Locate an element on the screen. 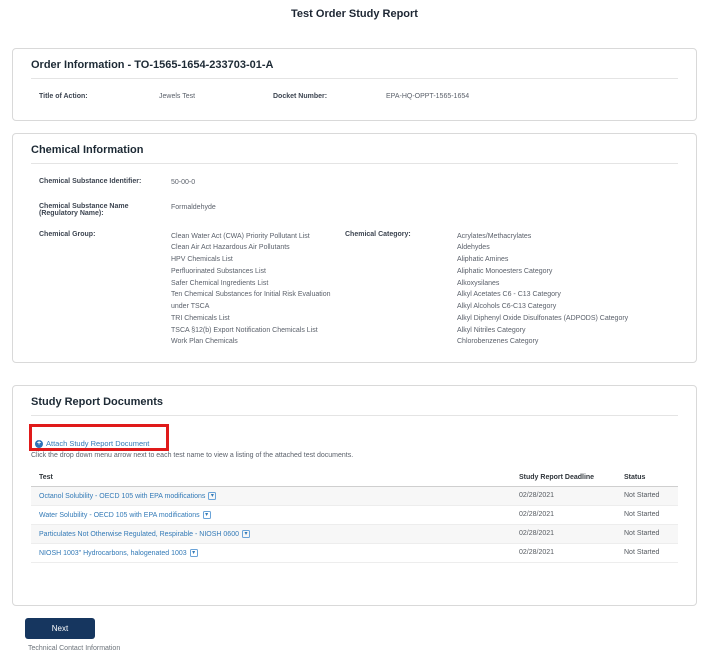 This screenshot has width=709, height=652. column-header-test: Test is located at coordinates (46, 477).